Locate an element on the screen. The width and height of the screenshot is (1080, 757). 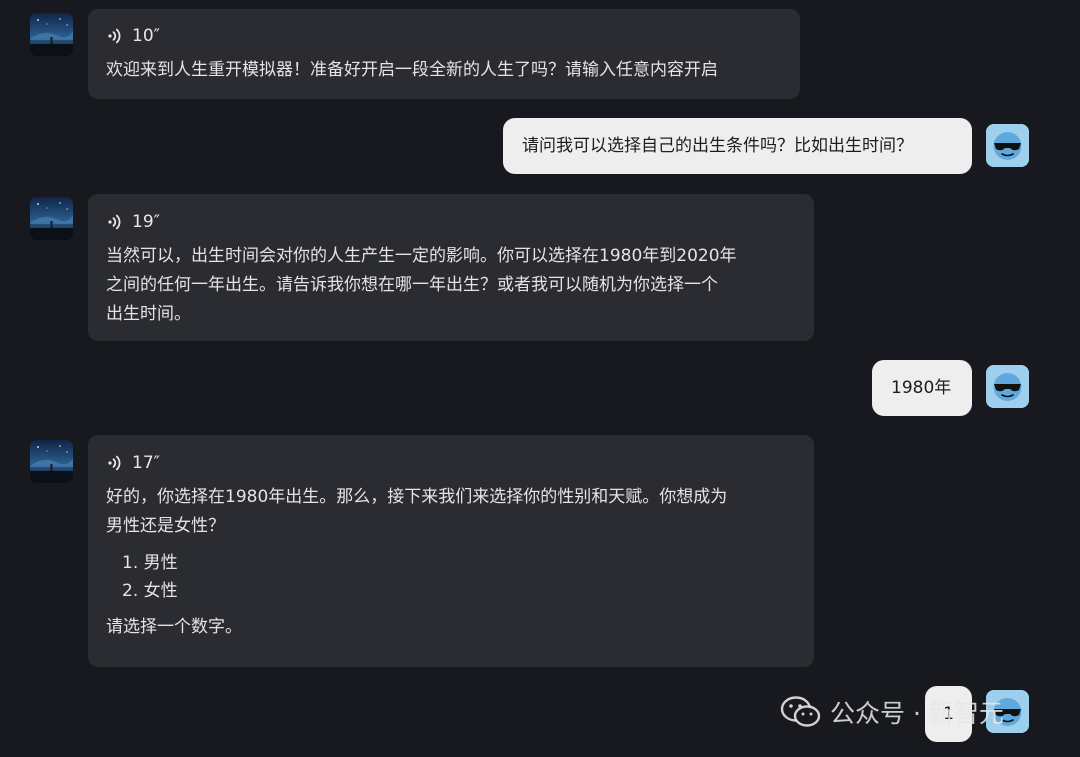
wechat-icon is located at coordinates (800, 711).